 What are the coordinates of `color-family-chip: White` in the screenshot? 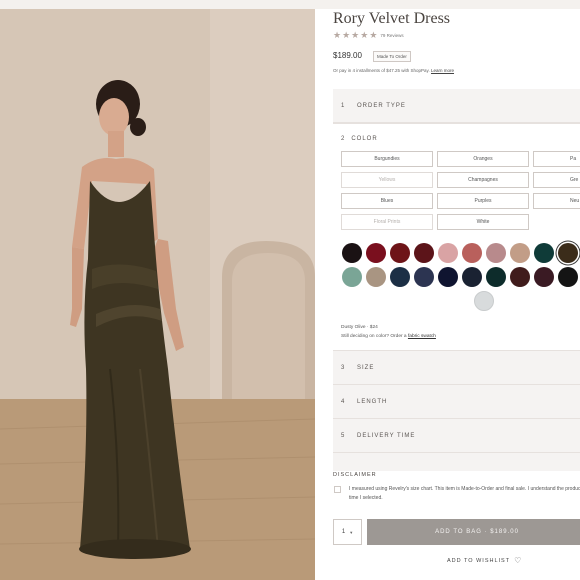 It's located at (483, 222).